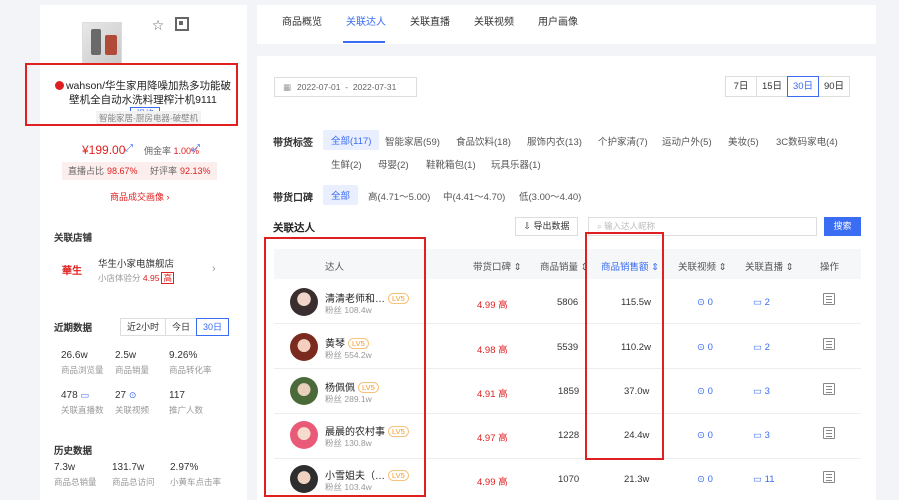  Describe the element at coordinates (84, 475) in the screenshot. I see `metric-total-sales: 7.3w 商品总销量` at that location.